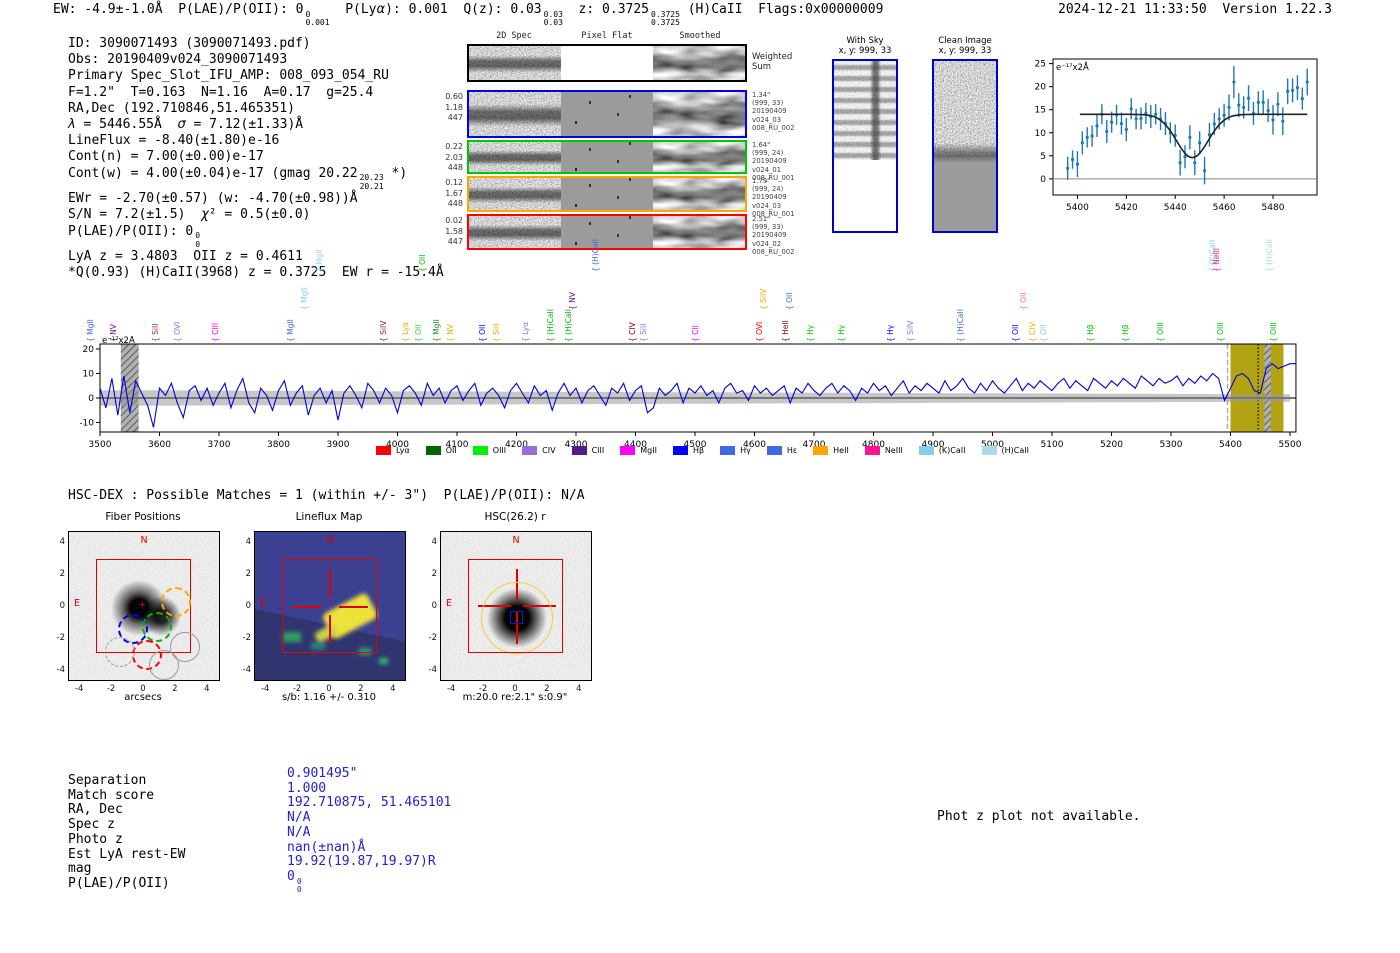  I want to click on match-row-label: Spec z, so click(91, 825).